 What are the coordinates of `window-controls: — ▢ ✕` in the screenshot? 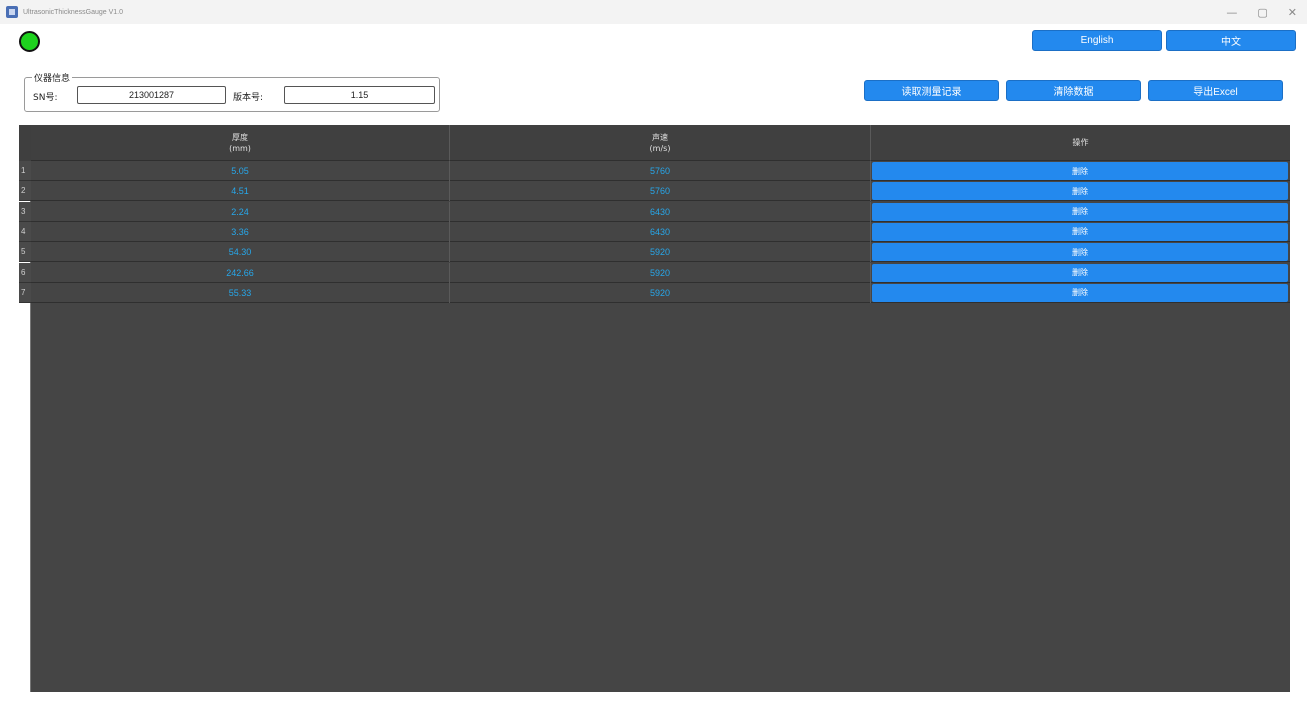 It's located at (1261, 12).